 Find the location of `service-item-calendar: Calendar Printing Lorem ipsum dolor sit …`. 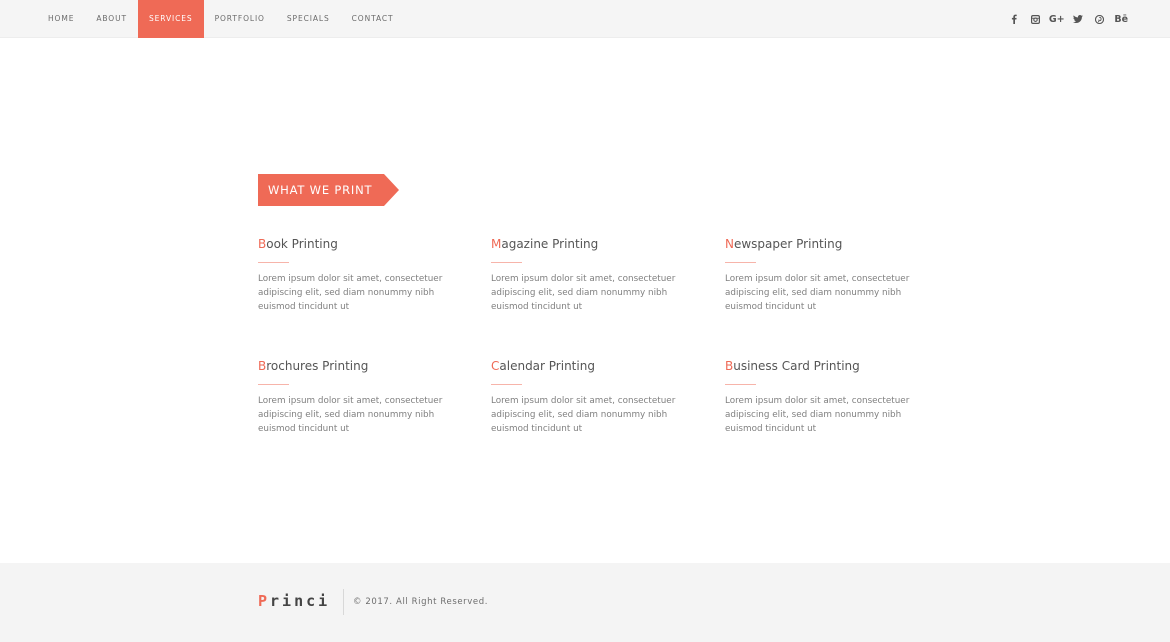

service-item-calendar: Calendar Printing Lorem ipsum dolor sit … is located at coordinates (591, 397).